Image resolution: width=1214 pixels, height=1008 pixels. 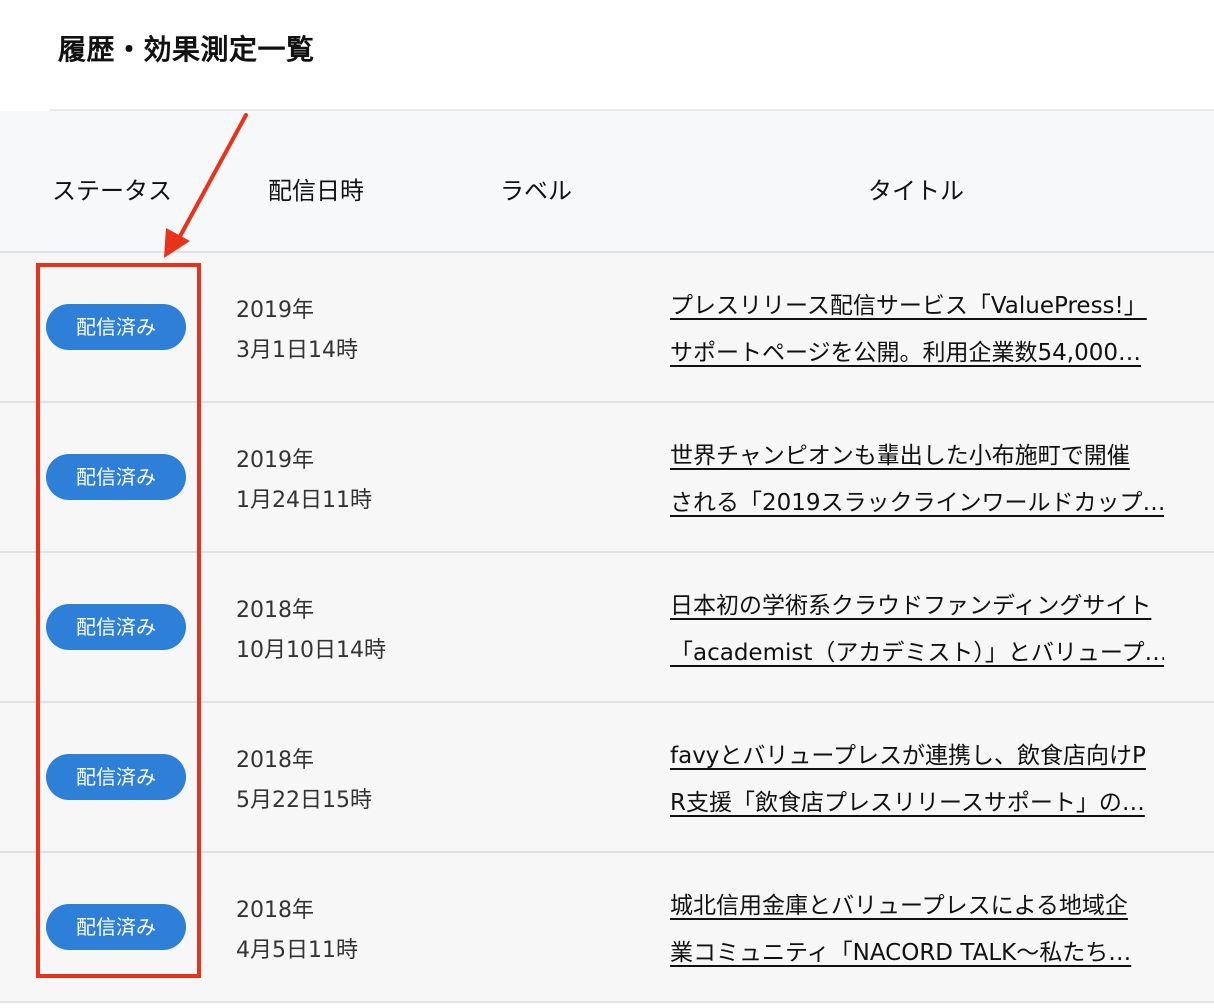 What do you see at coordinates (607, 182) in the screenshot?
I see `table-header: ステータス 配信日時 ラベル タイトル` at bounding box center [607, 182].